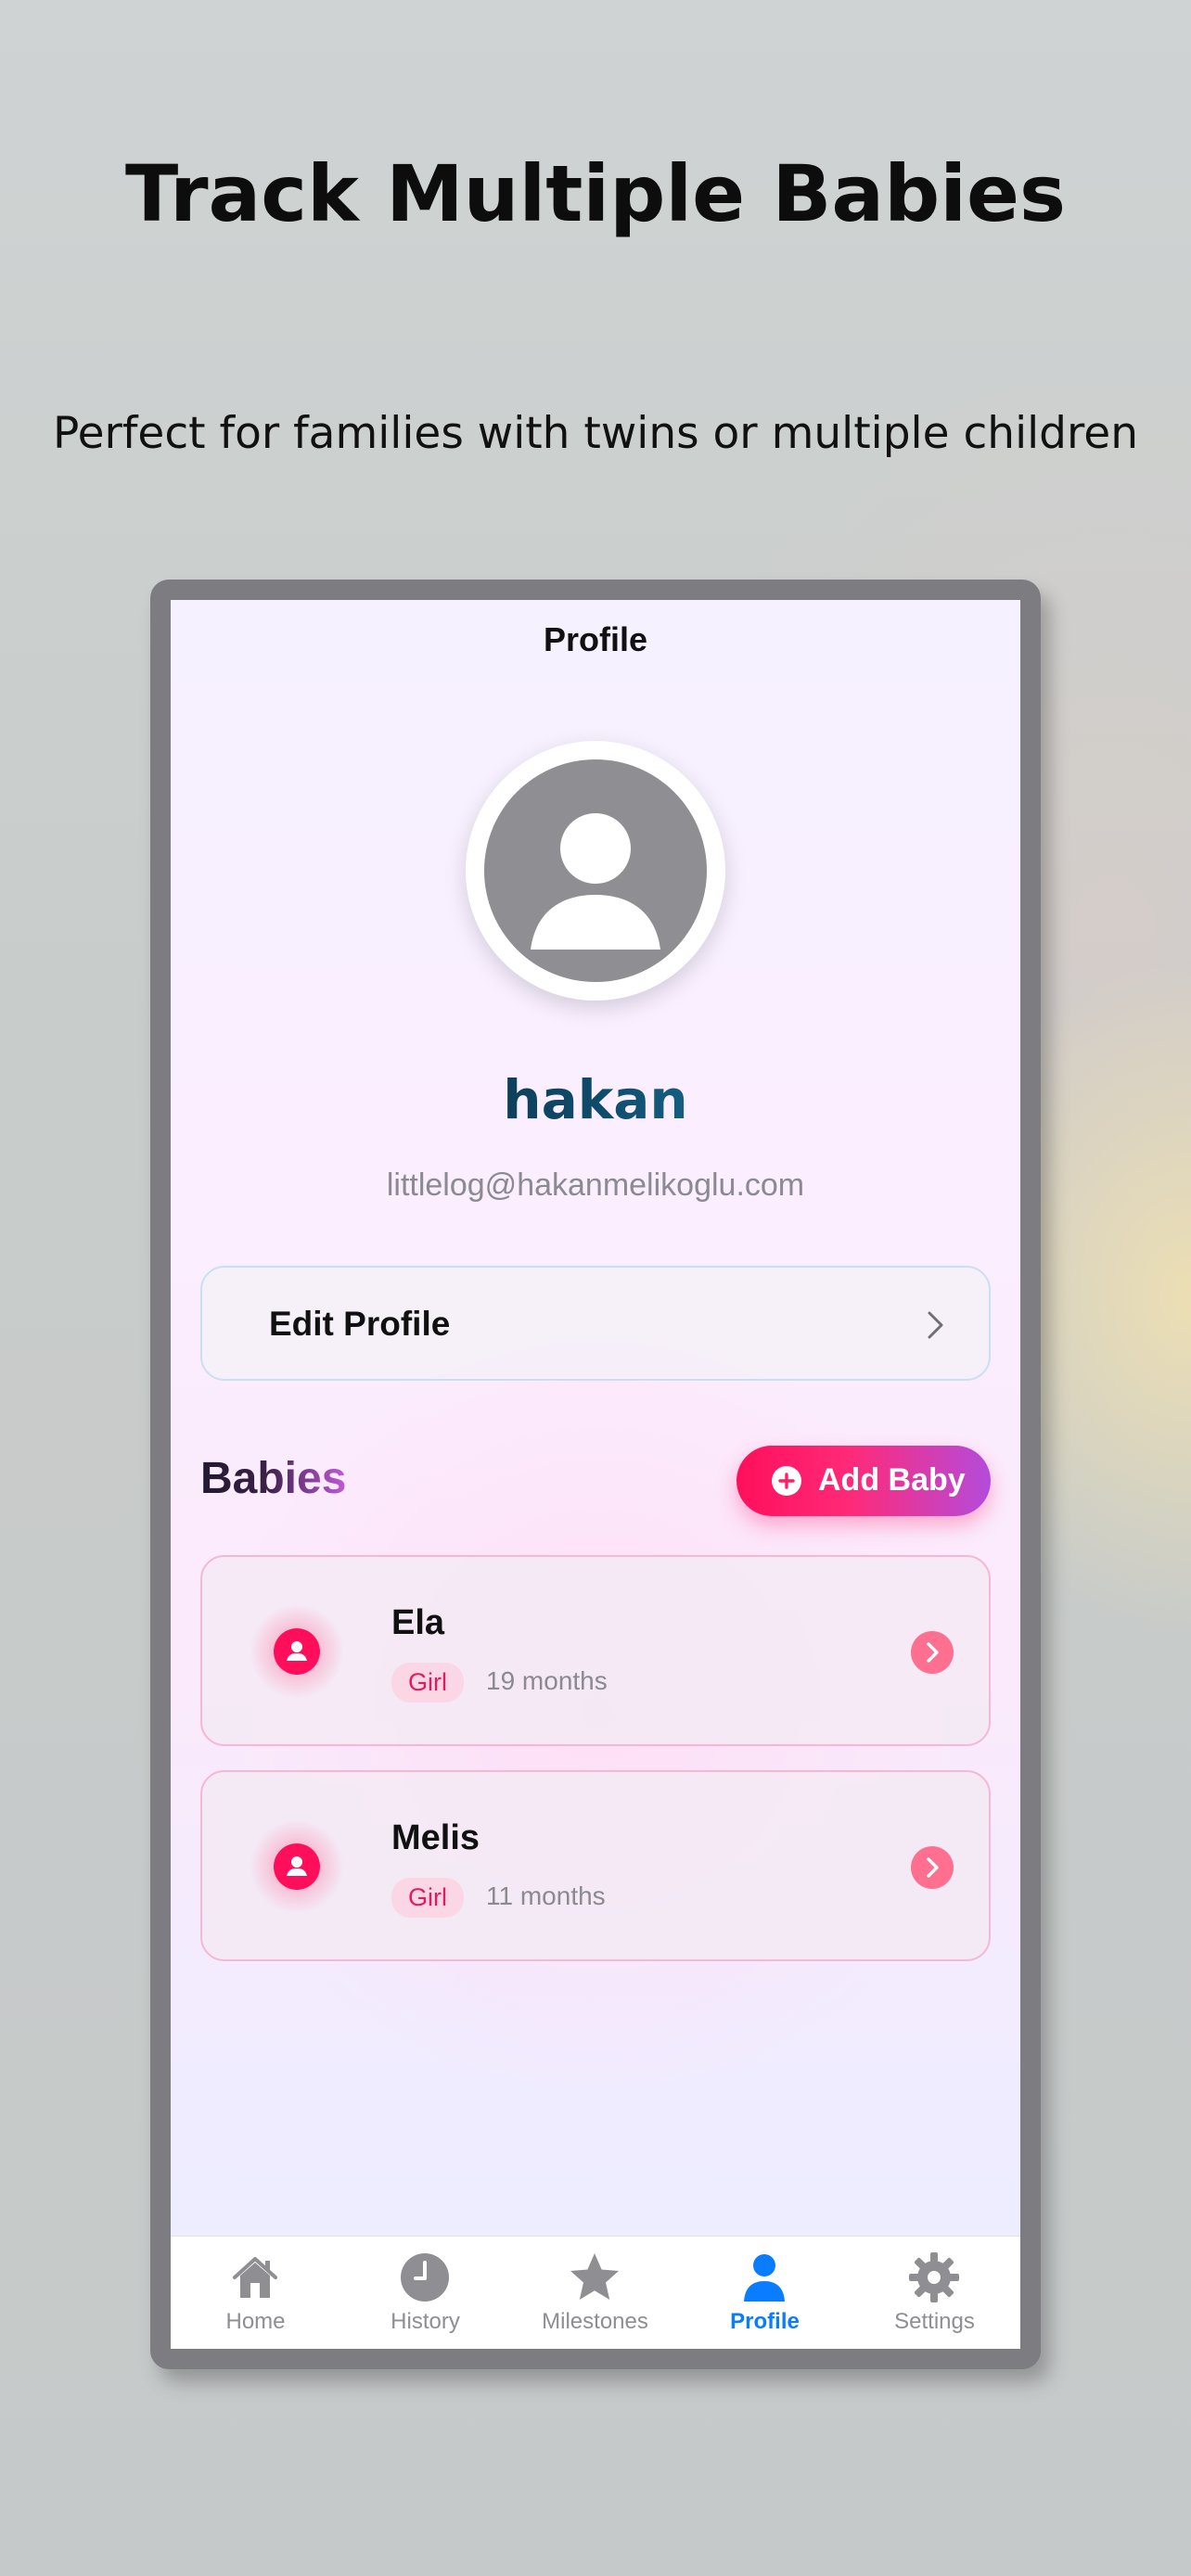 The height and width of the screenshot is (2576, 1191). I want to click on tab-profile: Profile, so click(765, 2293).